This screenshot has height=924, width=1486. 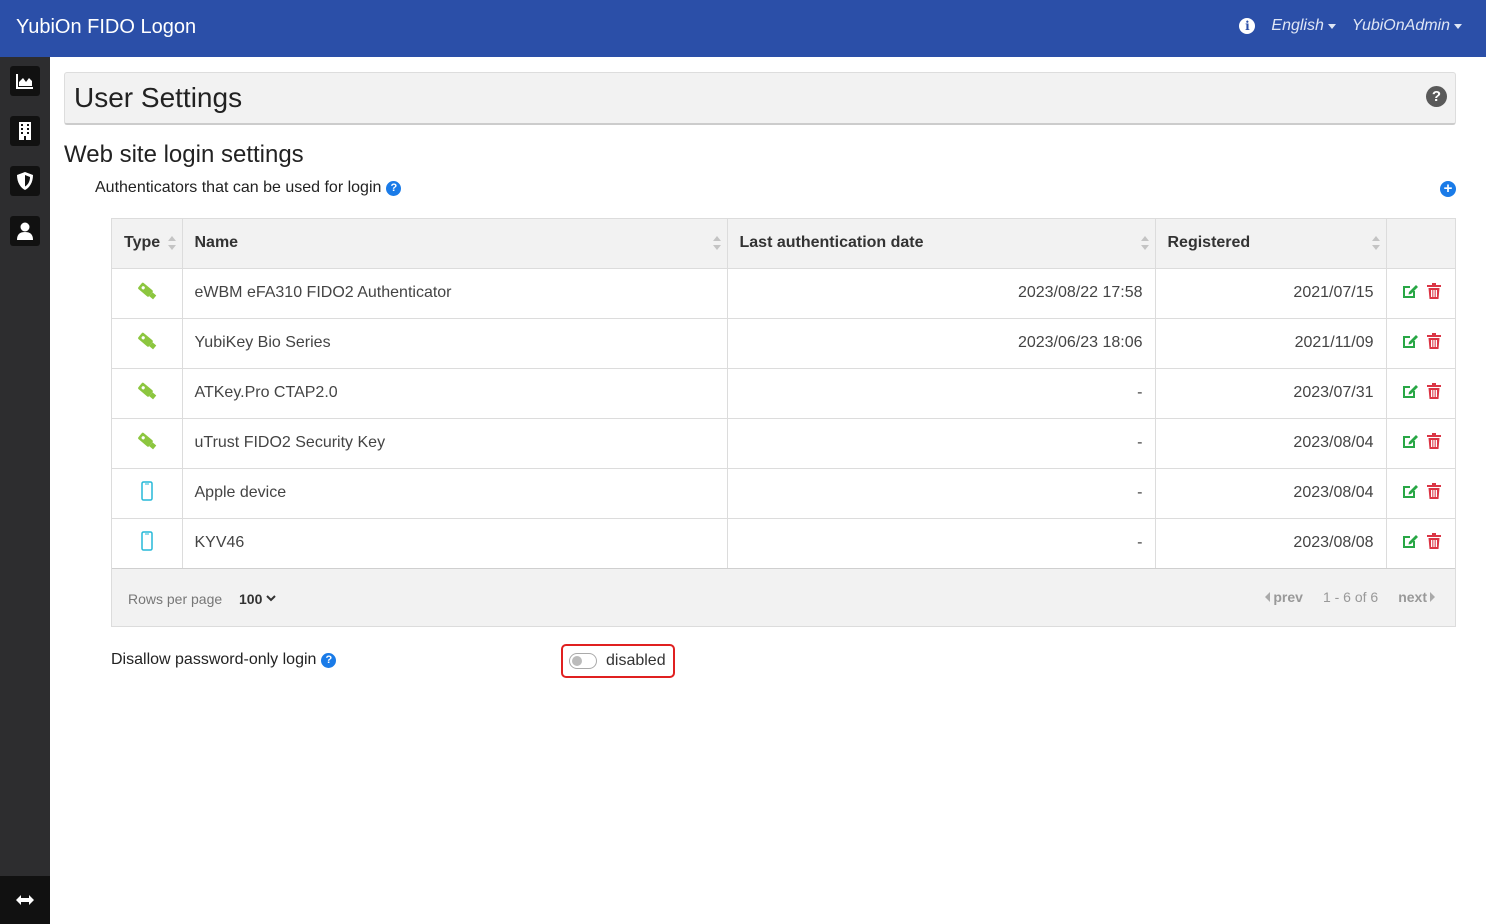 I want to click on name-cell: YubiKey Bio Series, so click(x=455, y=343).